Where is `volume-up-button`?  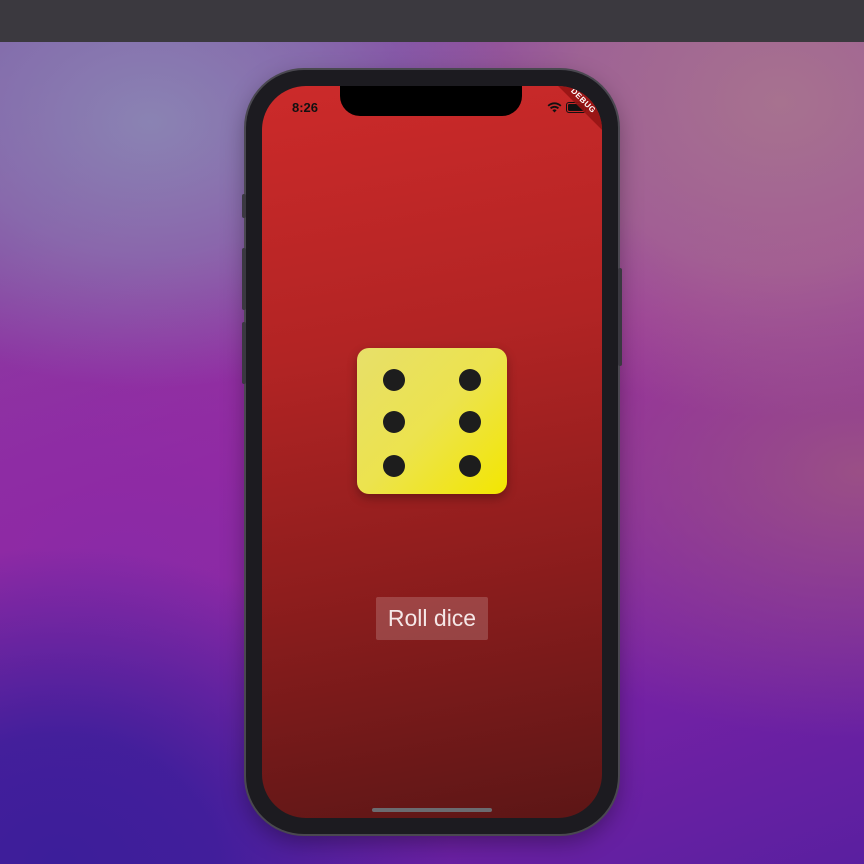
volume-up-button is located at coordinates (244, 279).